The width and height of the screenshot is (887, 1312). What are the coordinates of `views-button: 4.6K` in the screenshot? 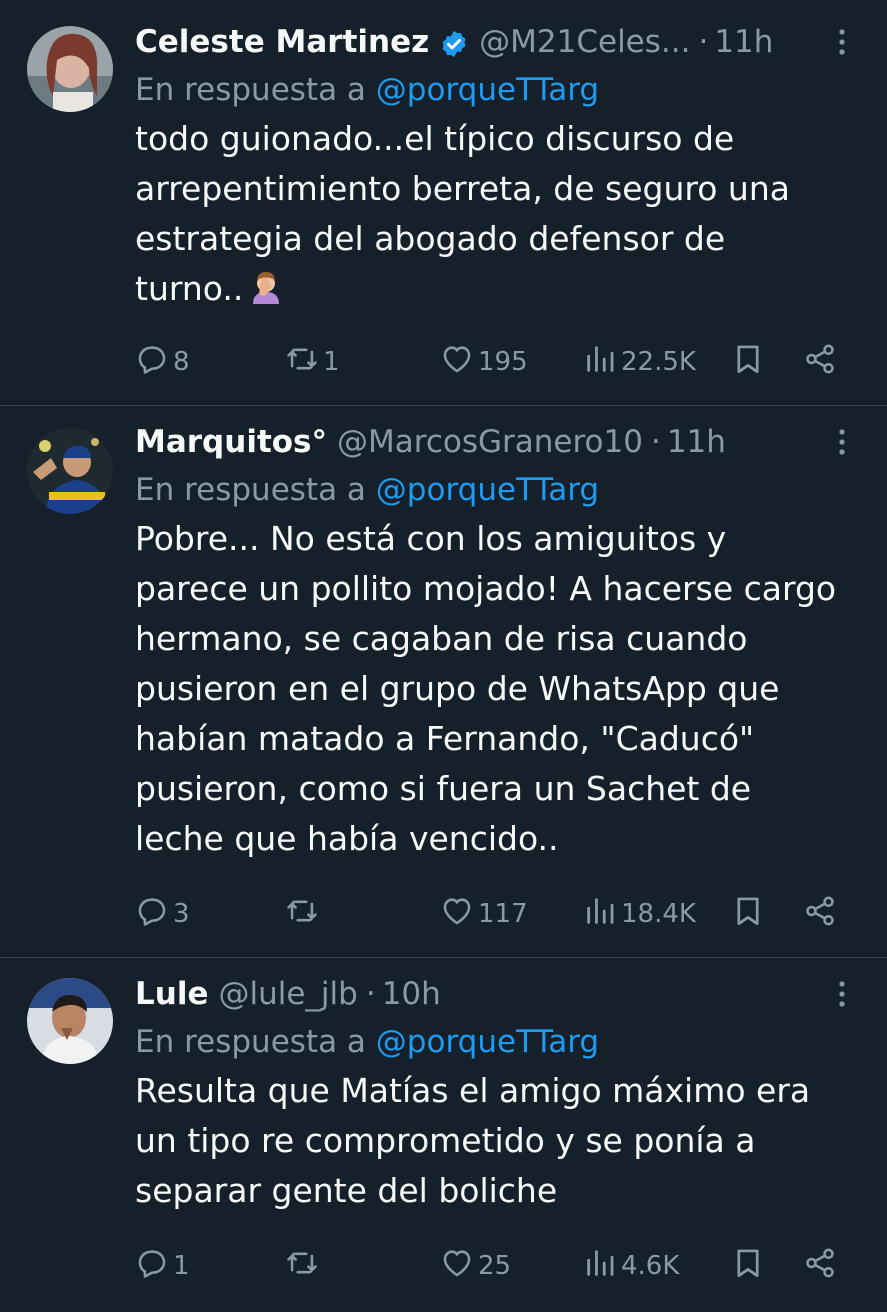 It's located at (631, 1266).